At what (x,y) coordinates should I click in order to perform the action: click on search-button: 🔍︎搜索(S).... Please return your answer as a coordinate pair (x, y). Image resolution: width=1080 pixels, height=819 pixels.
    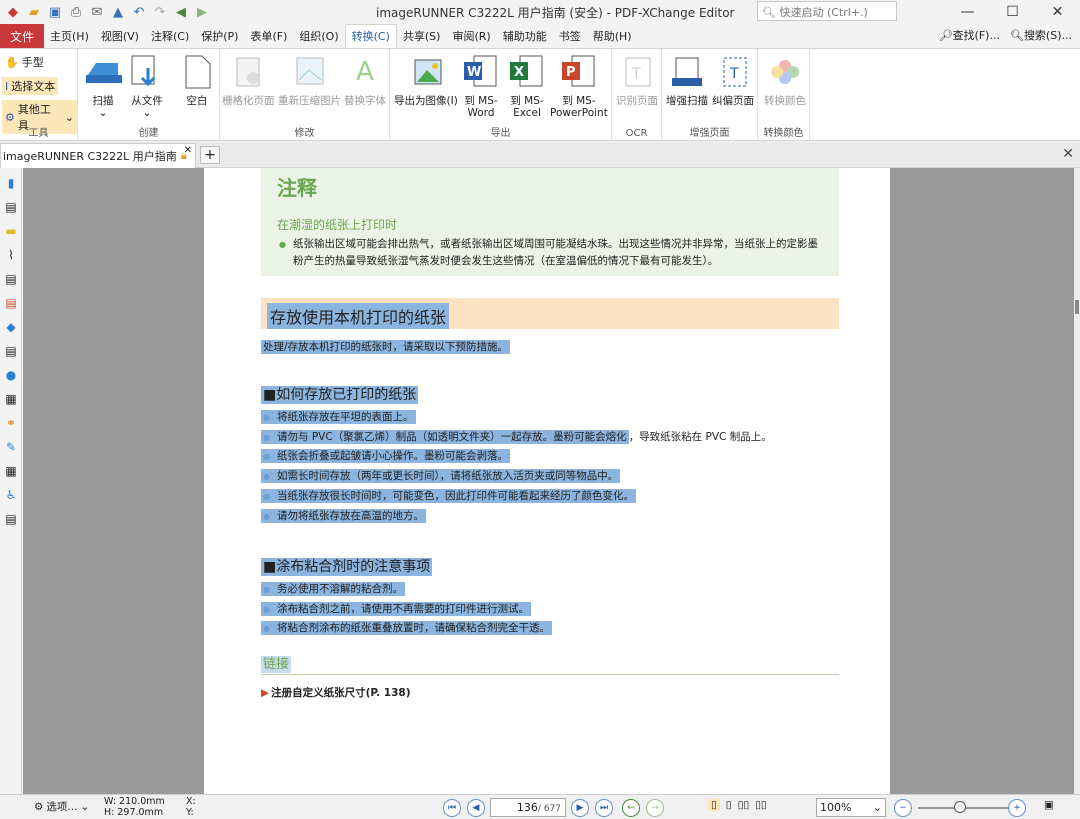
    Looking at the image, I should click on (1041, 35).